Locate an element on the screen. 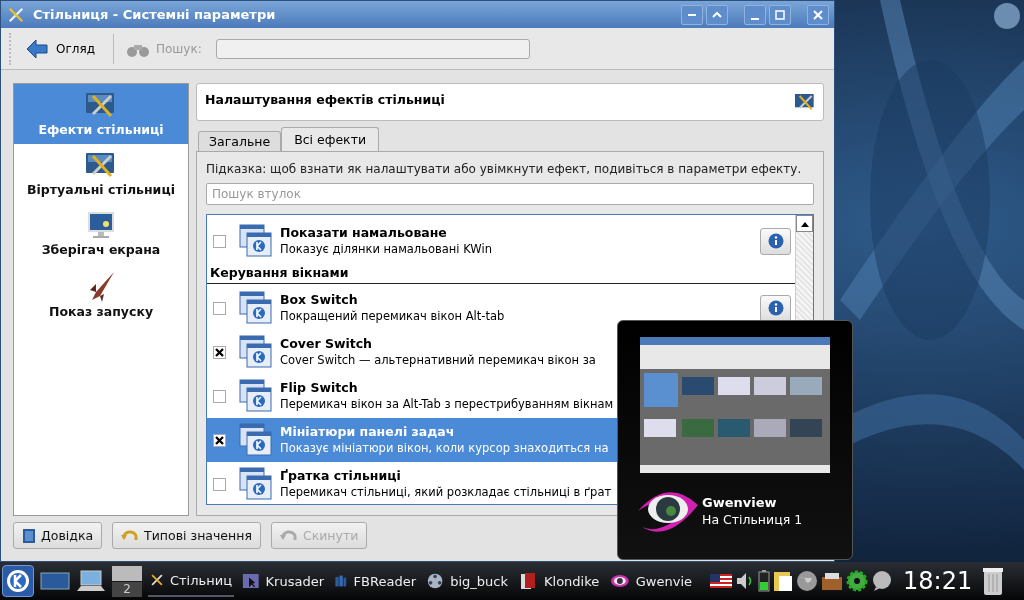  task-button: Klondike is located at coordinates (559, 581).